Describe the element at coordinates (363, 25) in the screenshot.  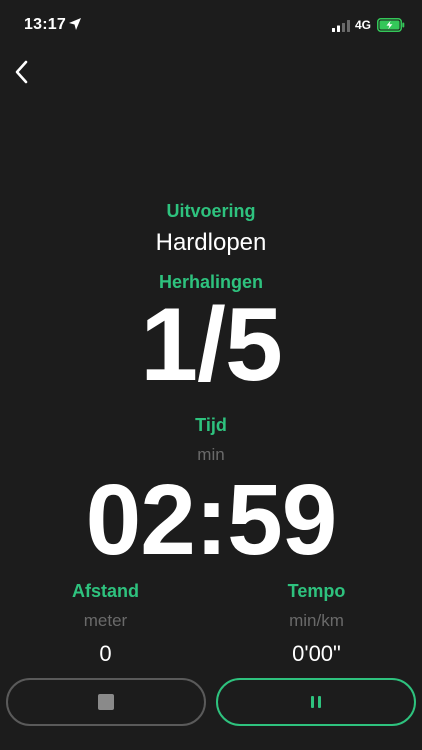
I see `network-type: 4G` at that location.